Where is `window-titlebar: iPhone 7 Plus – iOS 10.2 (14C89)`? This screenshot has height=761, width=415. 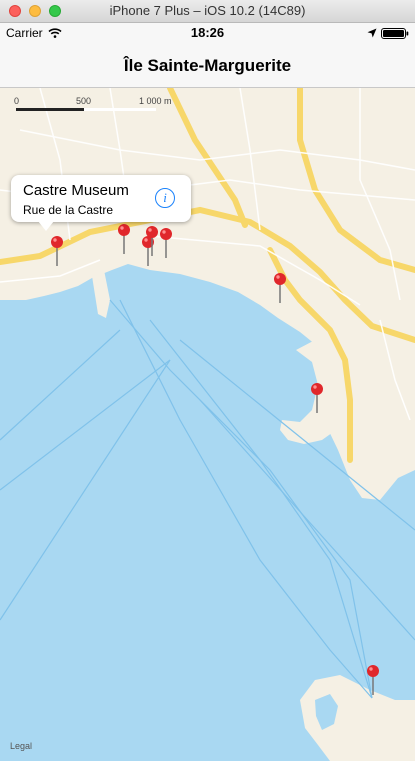
window-titlebar: iPhone 7 Plus – iOS 10.2 (14C89) is located at coordinates (207, 11).